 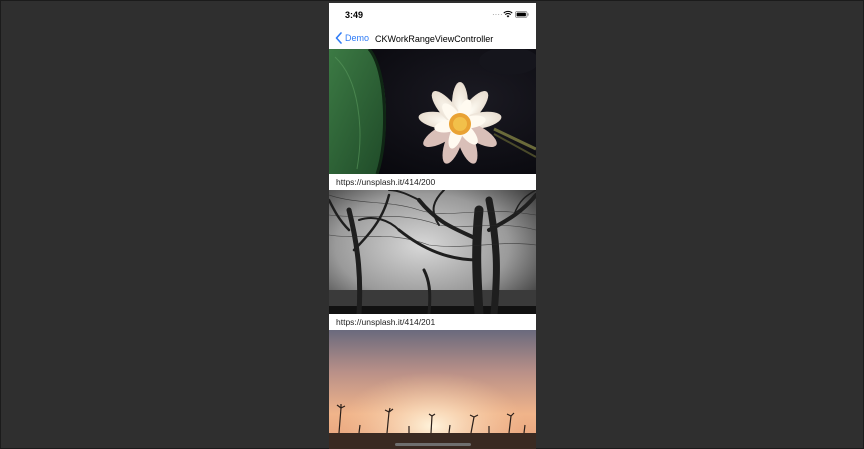 I want to click on home-indicator, so click(x=433, y=444).